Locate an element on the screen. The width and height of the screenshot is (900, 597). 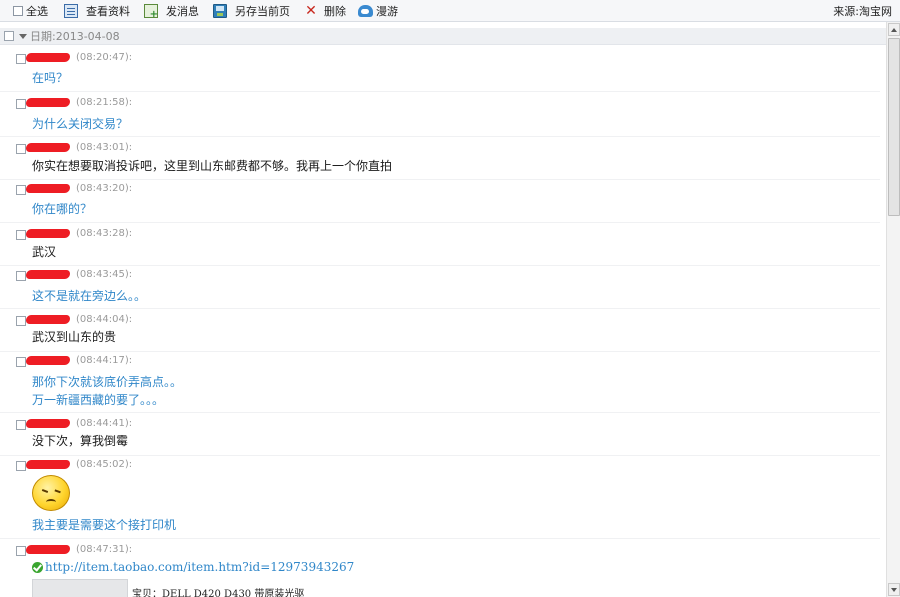
checkbox-icon is located at coordinates (18, 10).